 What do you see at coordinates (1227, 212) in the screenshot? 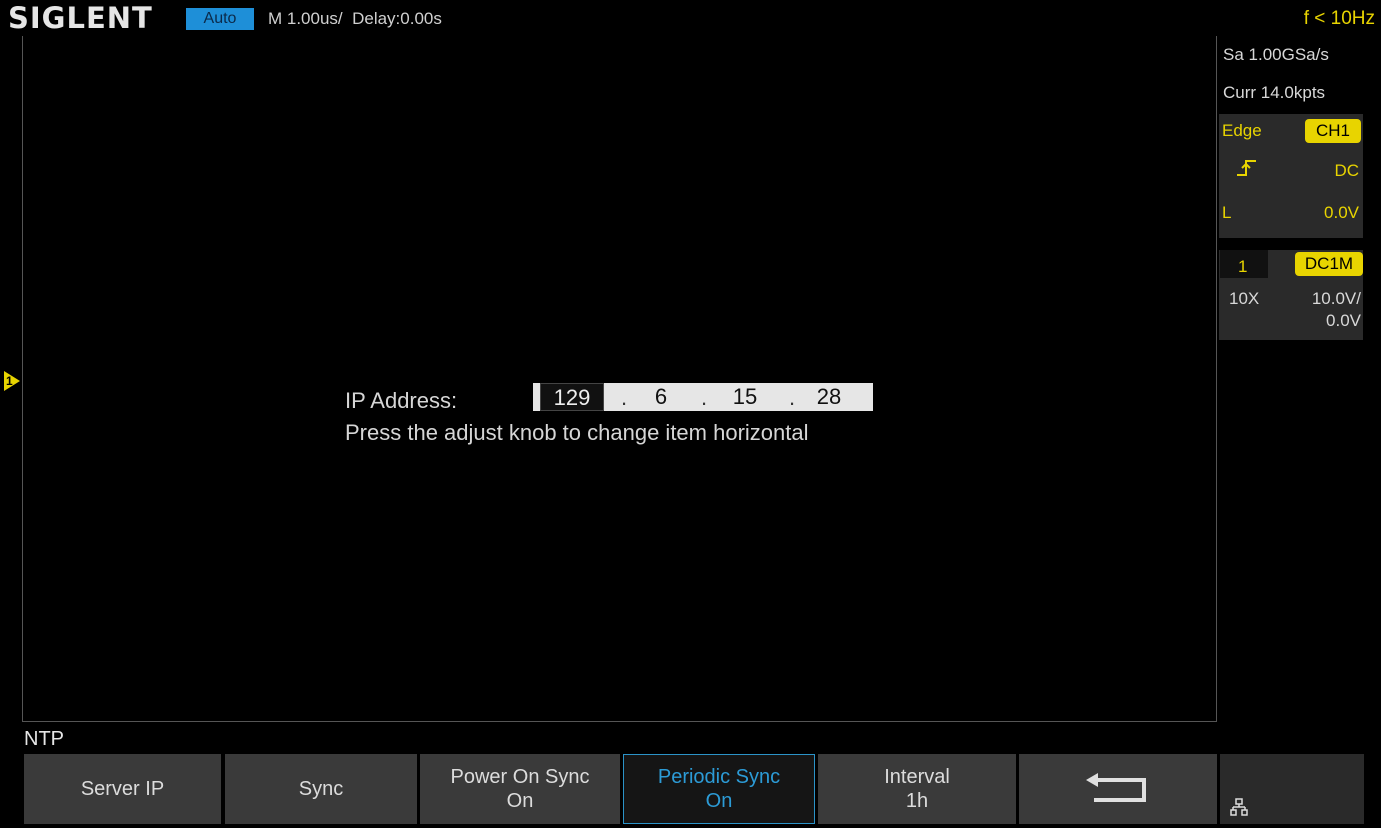
I see `trigger-level-label: L` at bounding box center [1227, 212].